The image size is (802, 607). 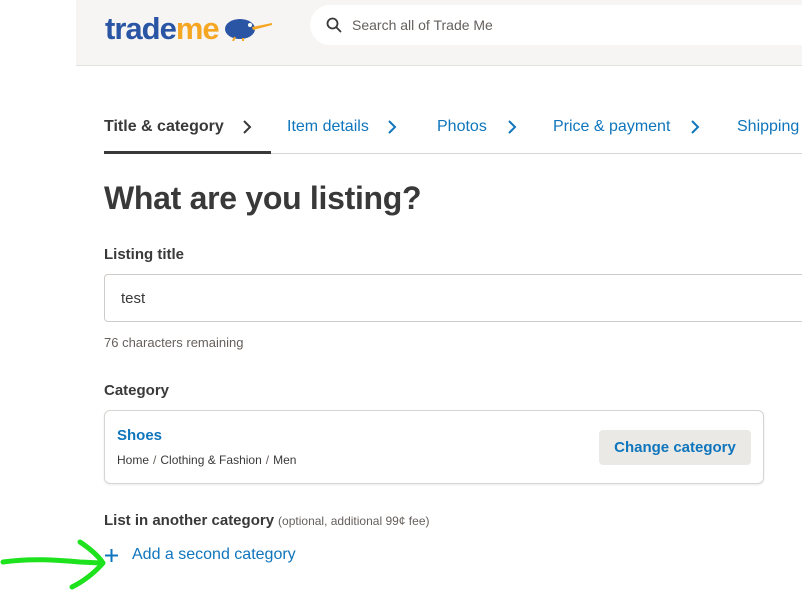 What do you see at coordinates (137, 390) in the screenshot?
I see `category-label: Category` at bounding box center [137, 390].